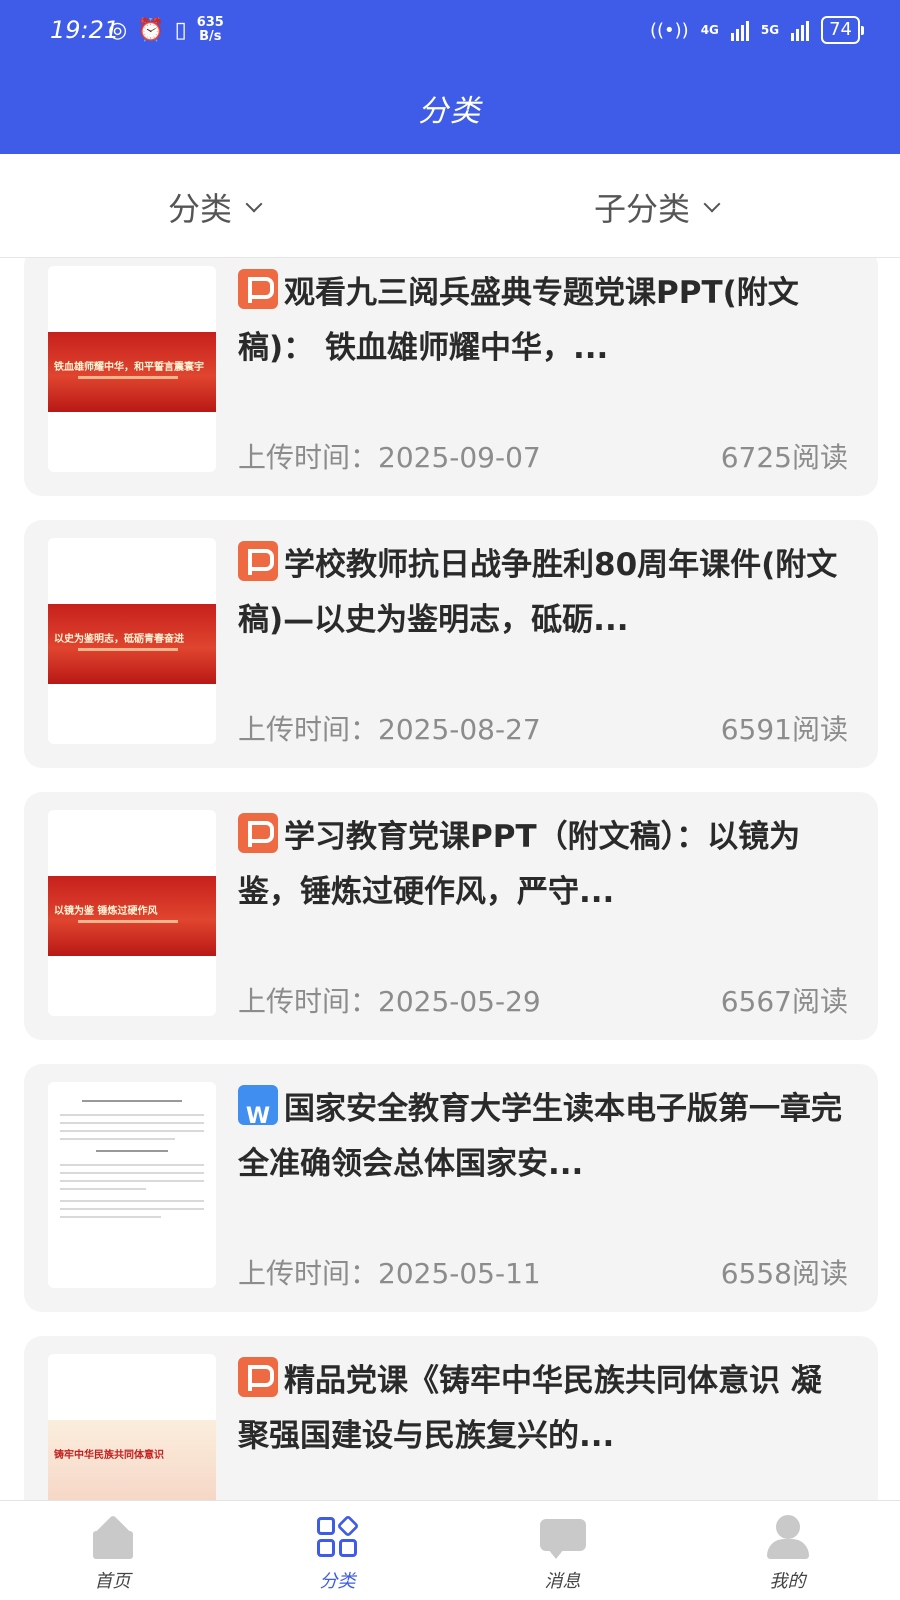 The width and height of the screenshot is (900, 1600). I want to click on net-speed: 635 B/s, so click(210, 30).